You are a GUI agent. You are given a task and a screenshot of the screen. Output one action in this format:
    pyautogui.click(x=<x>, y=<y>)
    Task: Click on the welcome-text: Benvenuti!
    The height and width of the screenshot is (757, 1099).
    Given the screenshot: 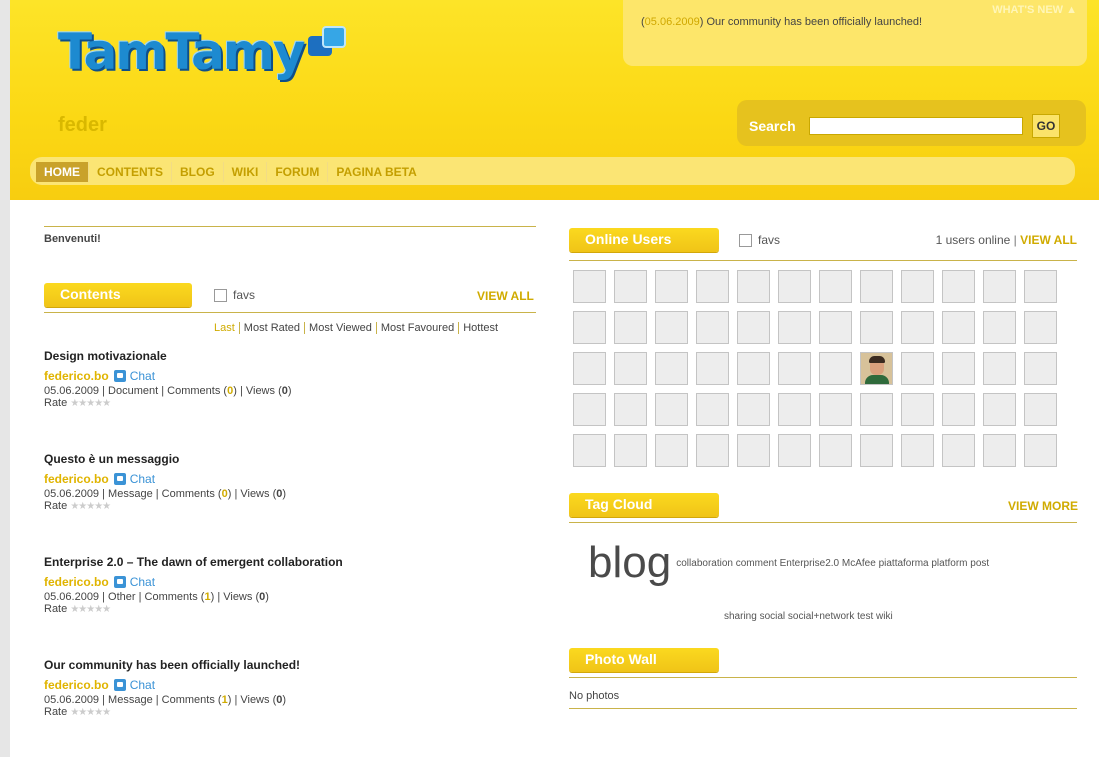 What is the action you would take?
    pyautogui.click(x=72, y=239)
    